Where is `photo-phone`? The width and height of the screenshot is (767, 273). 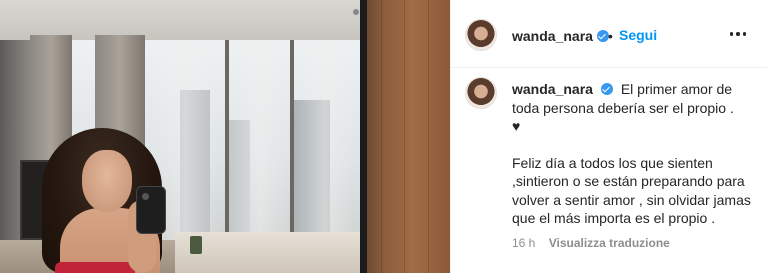 photo-phone is located at coordinates (151, 210).